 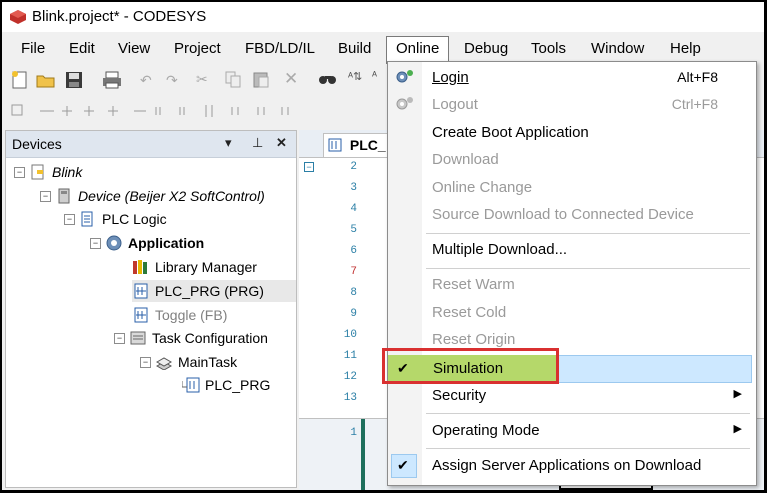 I want to click on menu-file: File, so click(x=33, y=48).